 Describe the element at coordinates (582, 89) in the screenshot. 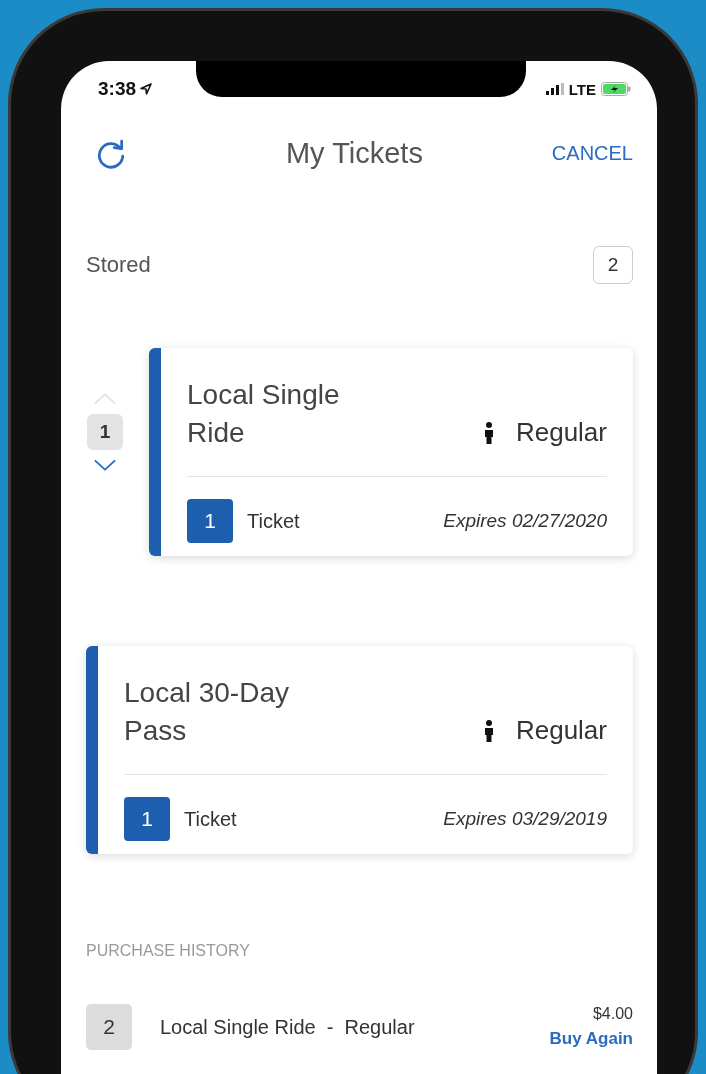

I see `network-label: LTE` at that location.